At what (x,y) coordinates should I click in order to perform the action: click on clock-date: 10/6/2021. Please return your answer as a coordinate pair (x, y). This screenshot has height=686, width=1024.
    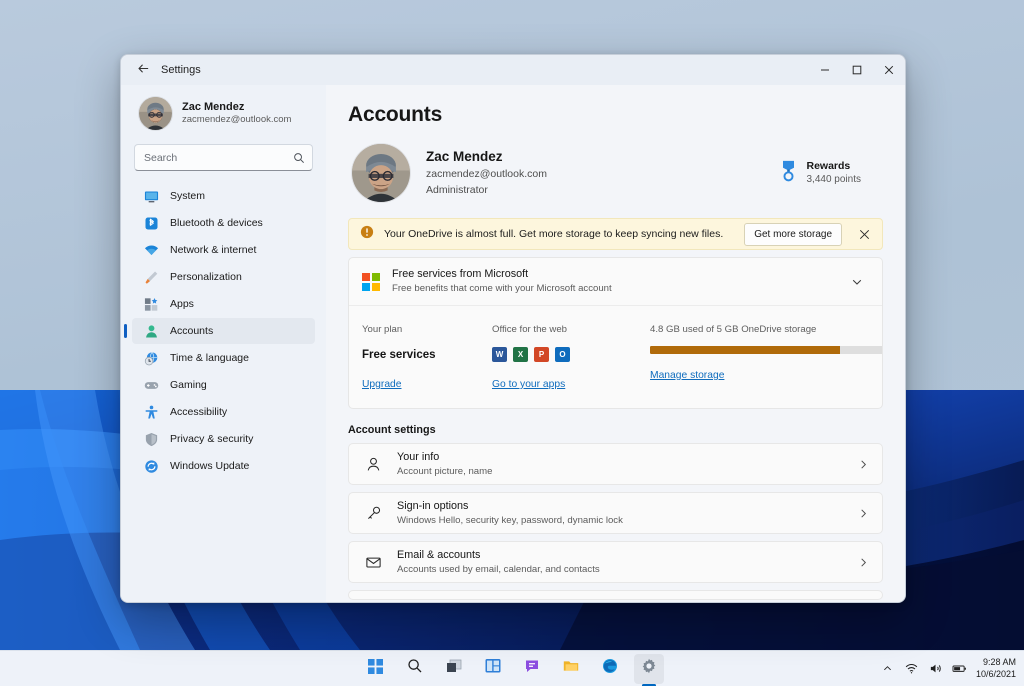
    Looking at the image, I should click on (995, 673).